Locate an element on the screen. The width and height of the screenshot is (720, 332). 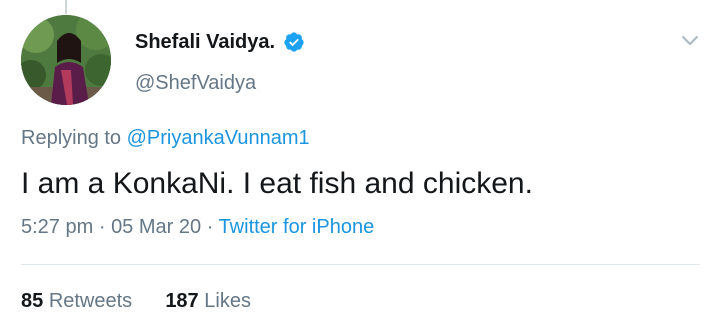
author-name-row: Shefali Vaidya. is located at coordinates (220, 42).